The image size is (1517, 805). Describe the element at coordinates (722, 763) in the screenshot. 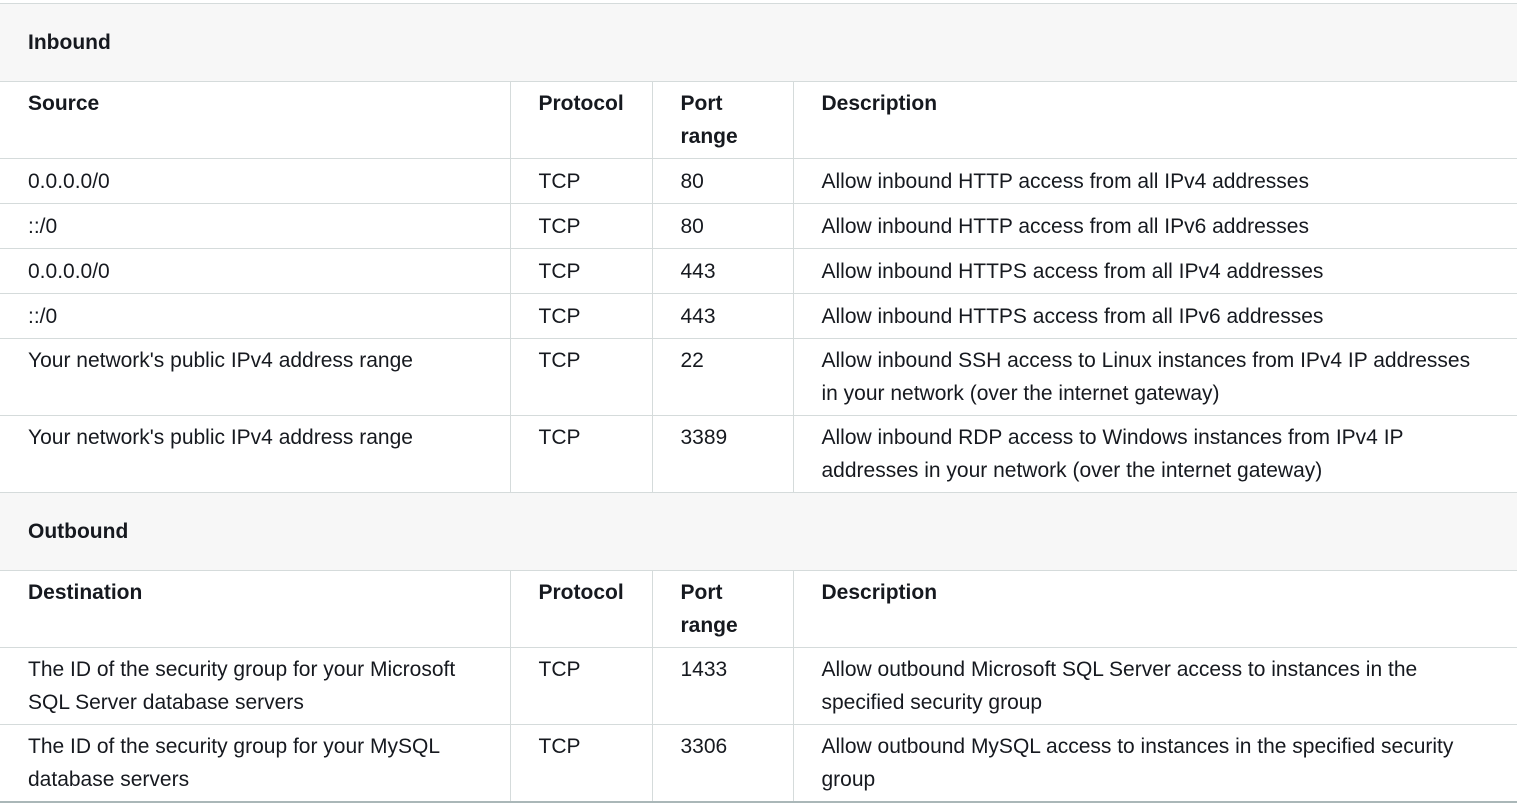

I see `cell-port: 3306` at that location.